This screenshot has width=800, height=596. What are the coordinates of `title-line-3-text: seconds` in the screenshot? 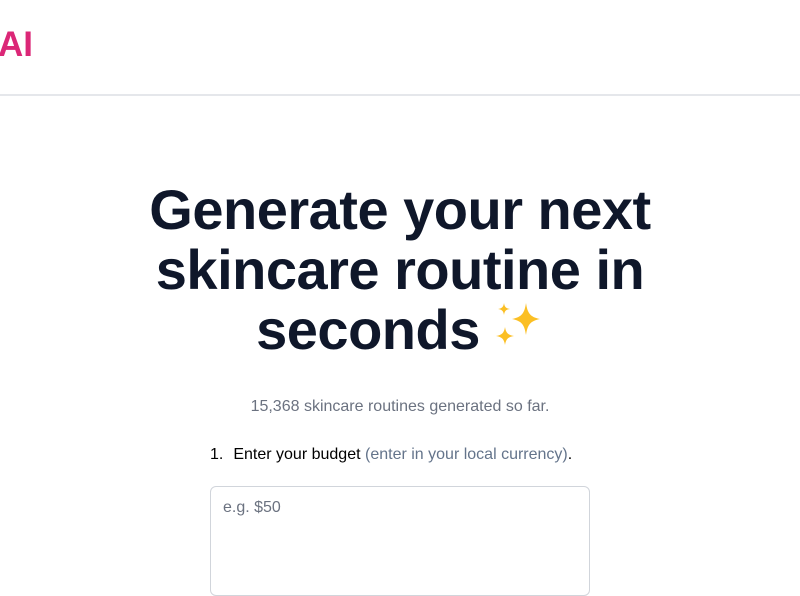 It's located at (368, 329).